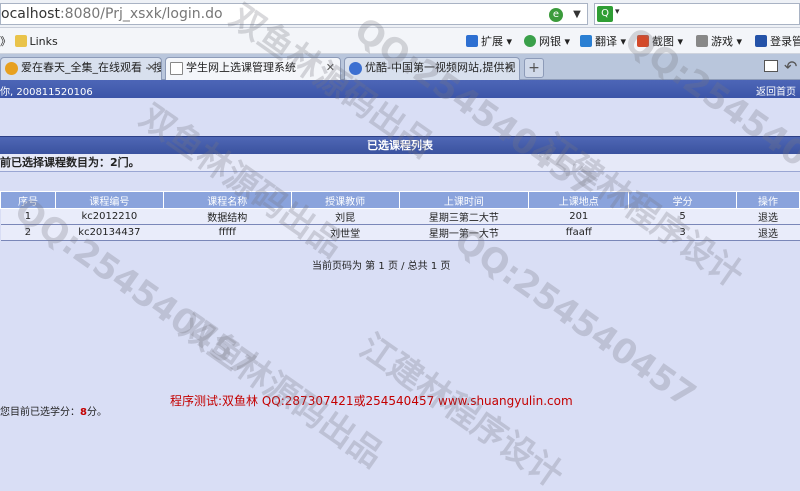 The width and height of the screenshot is (800, 491). Describe the element at coordinates (464, 232) in the screenshot. I see `cell-time: 星期一第一大节` at that location.